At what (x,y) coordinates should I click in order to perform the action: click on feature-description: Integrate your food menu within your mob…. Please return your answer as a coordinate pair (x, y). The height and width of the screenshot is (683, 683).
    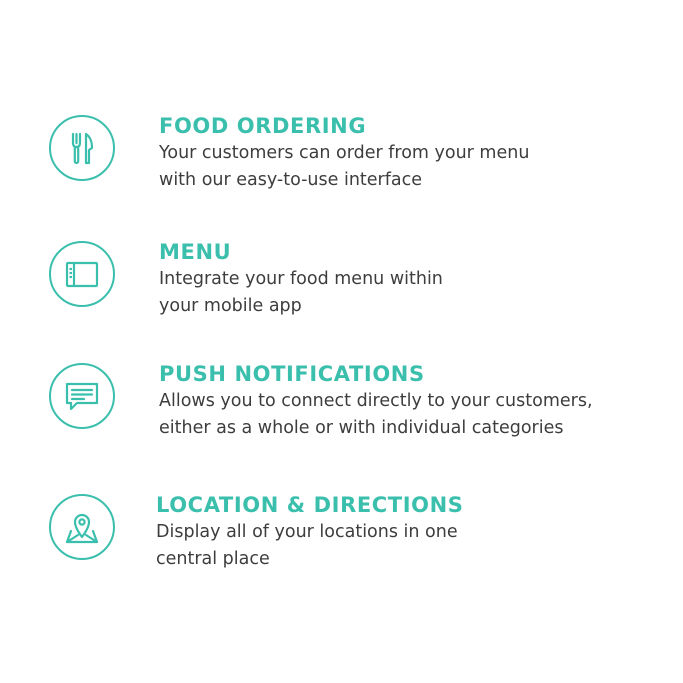
    Looking at the image, I should click on (301, 292).